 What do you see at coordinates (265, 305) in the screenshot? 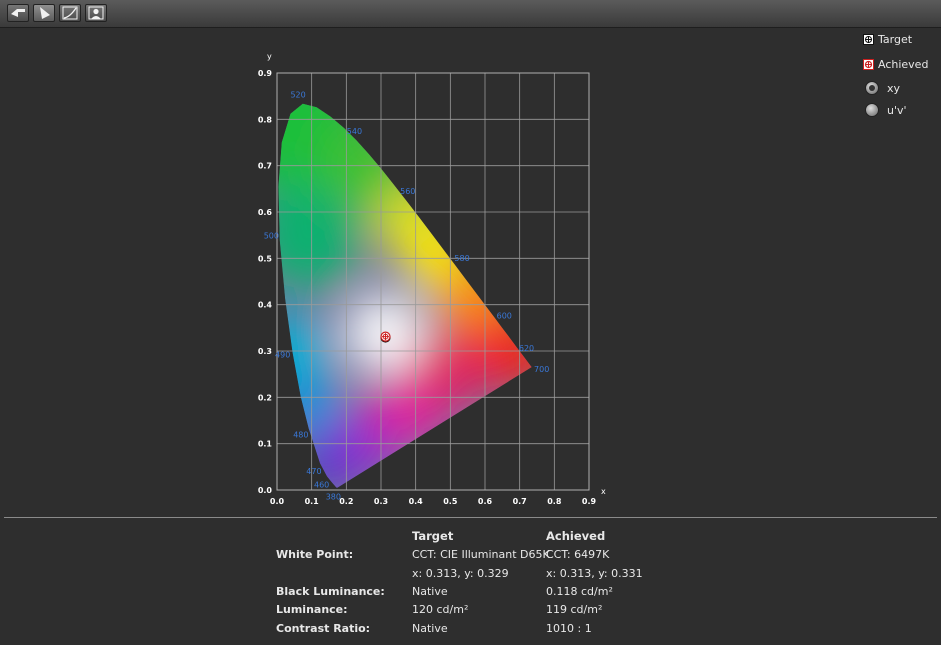
I see `y-tick-label: 0.4` at bounding box center [265, 305].